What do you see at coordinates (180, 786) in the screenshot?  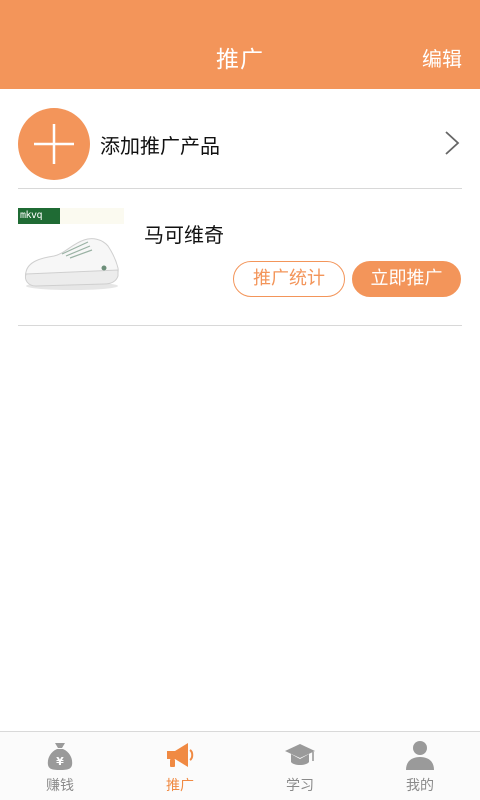 I see `tab-label: 推广` at bounding box center [180, 786].